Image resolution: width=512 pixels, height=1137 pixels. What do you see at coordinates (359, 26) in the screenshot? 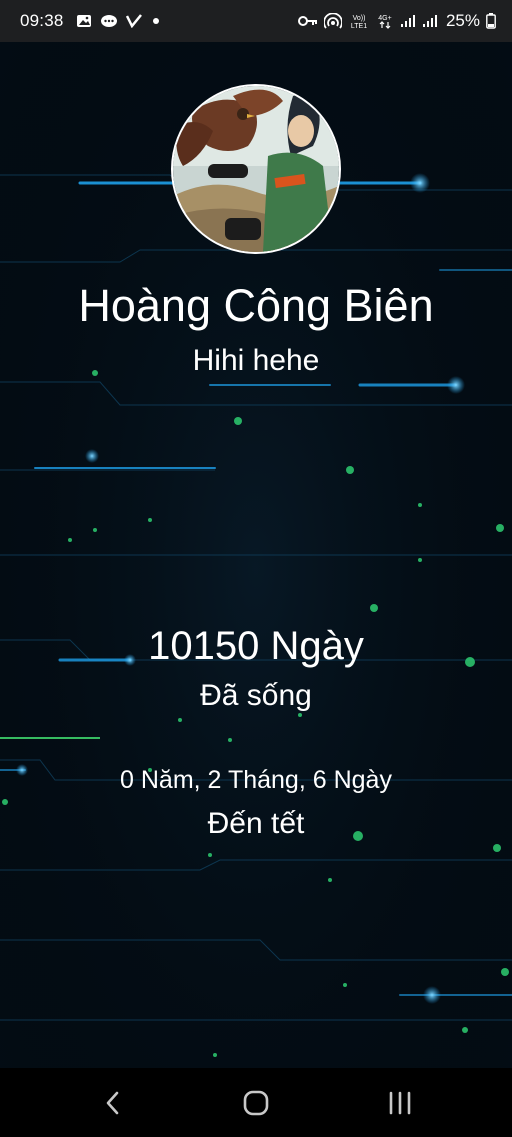
I see `svg-text: LTE1` at bounding box center [359, 26].